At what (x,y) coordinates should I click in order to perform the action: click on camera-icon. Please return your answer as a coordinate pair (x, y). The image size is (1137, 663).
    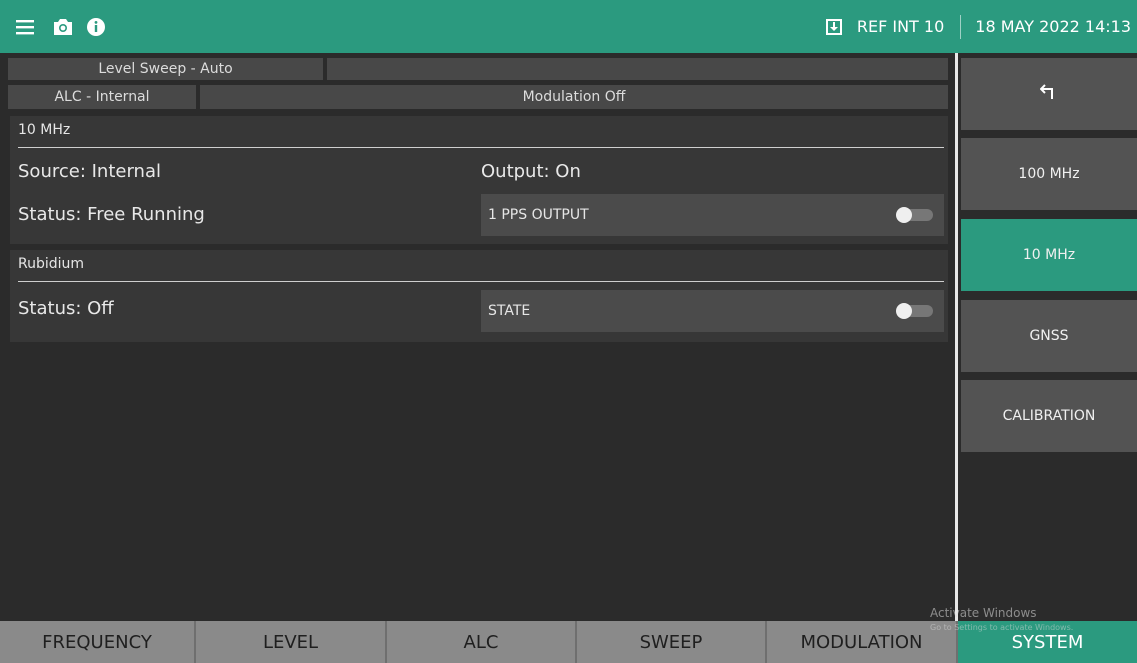
    Looking at the image, I should click on (63, 27).